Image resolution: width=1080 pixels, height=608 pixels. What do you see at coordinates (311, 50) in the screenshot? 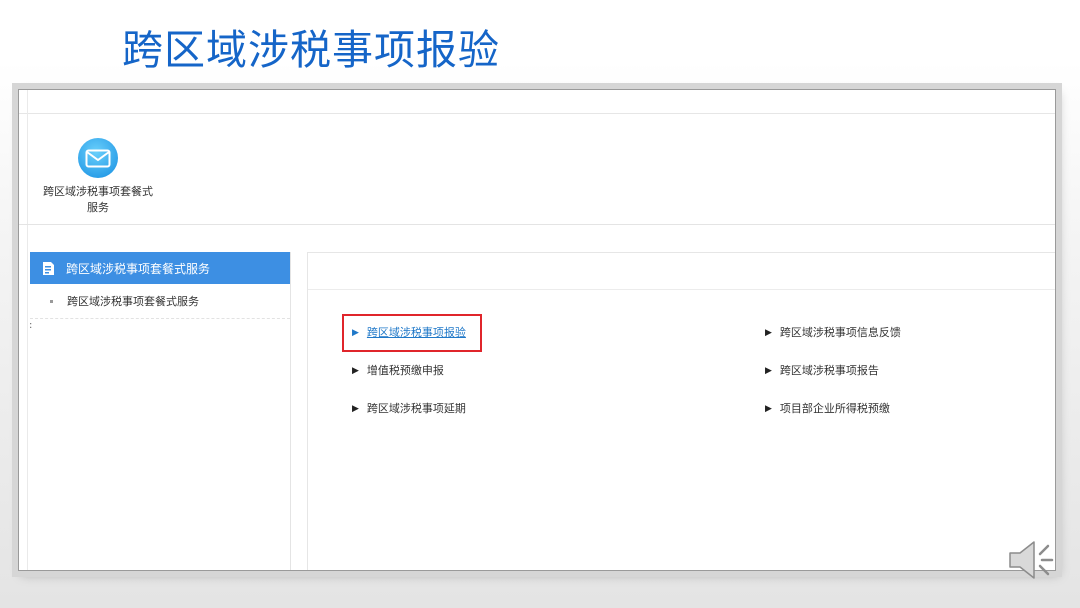
I see `slide-title: 跨区域涉税事项报验` at bounding box center [311, 50].